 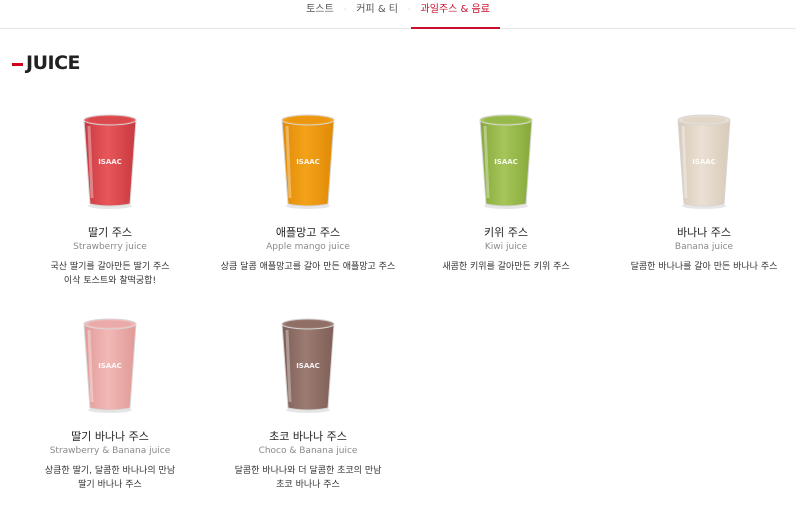 I want to click on product-description: 국산 딸기를 갈아만든 딸기 주스 이삭 토스트와 찰떡궁합!, so click(x=110, y=274).